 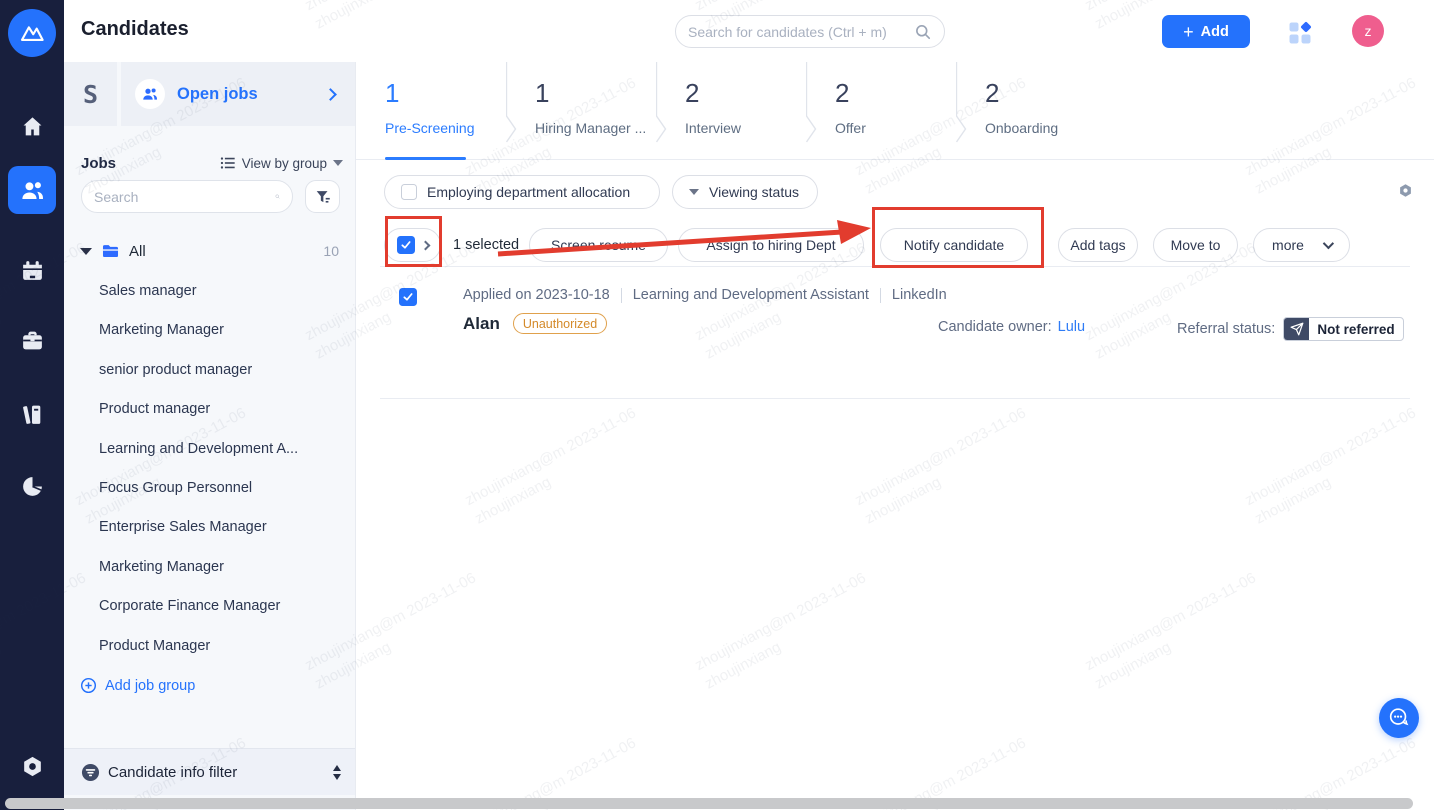 I want to click on nav-settings, so click(x=32, y=766).